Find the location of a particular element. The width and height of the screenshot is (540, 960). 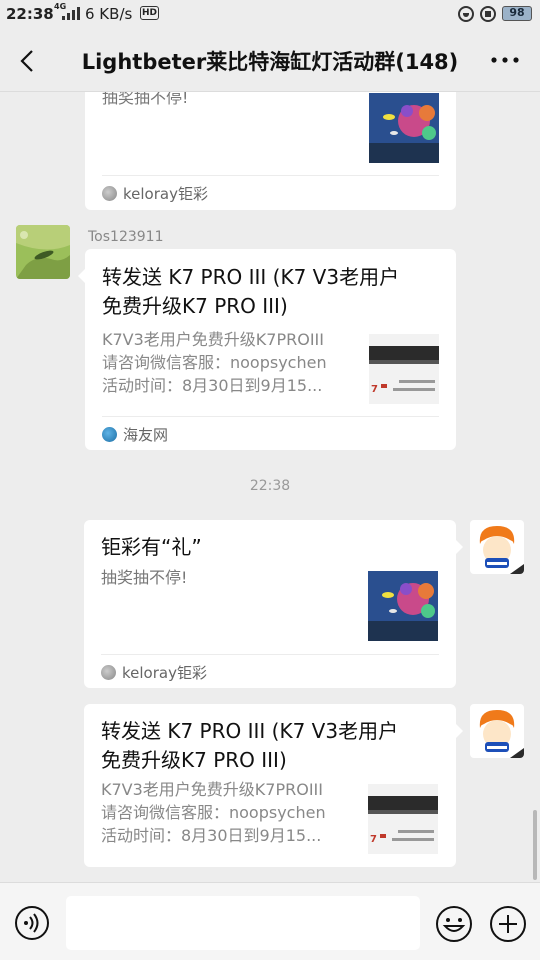

card-source-label: 海友网 is located at coordinates (146, 435).